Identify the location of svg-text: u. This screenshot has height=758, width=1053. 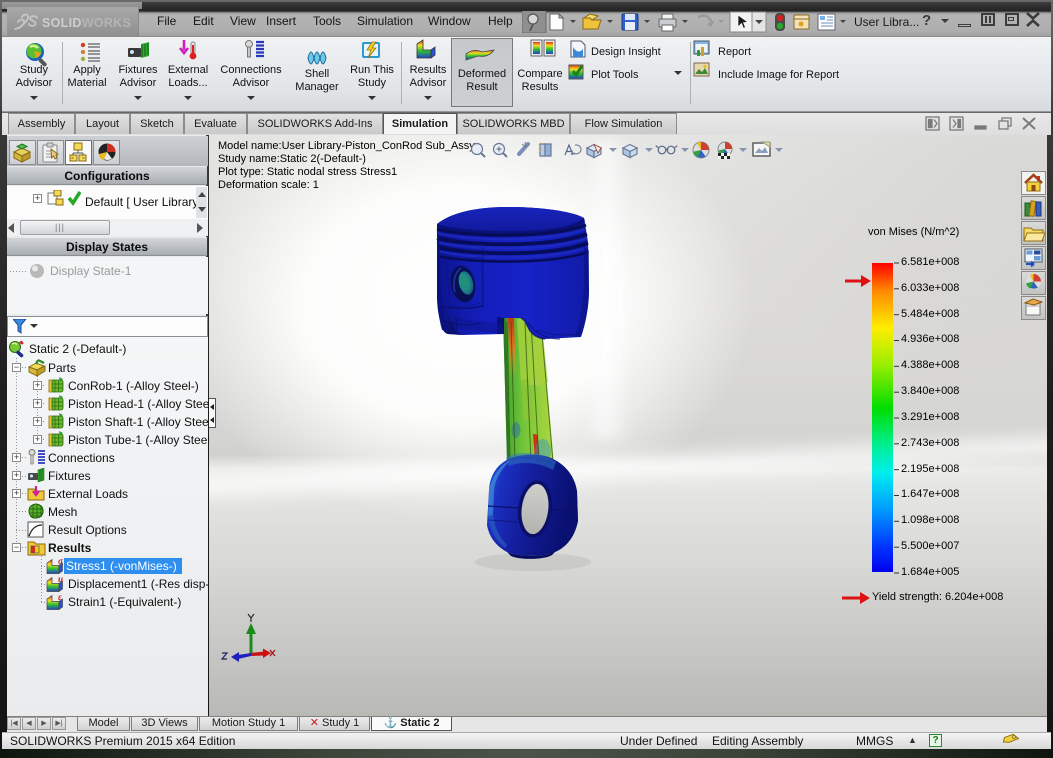
(60, 579).